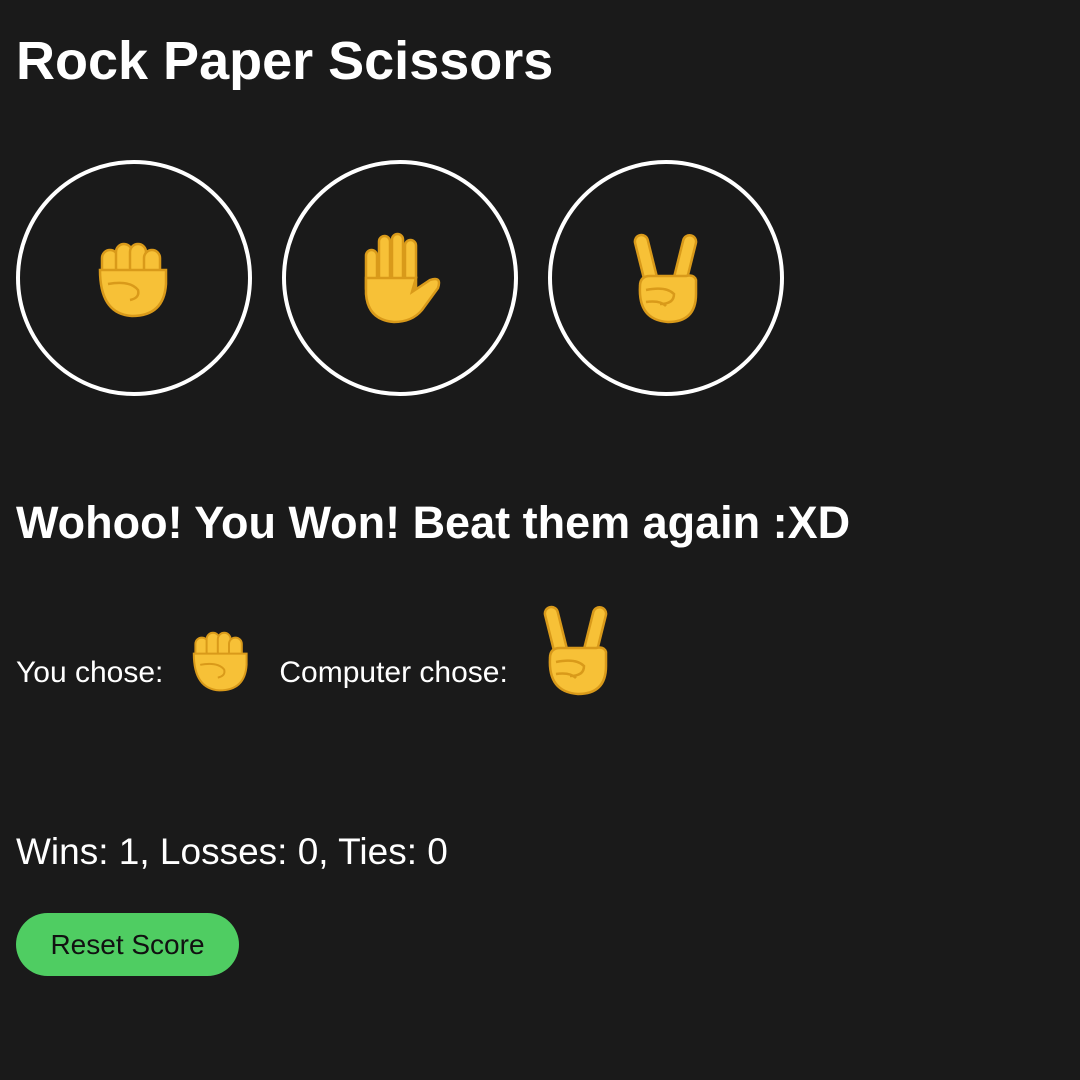 The height and width of the screenshot is (1080, 1080). I want to click on scissors-button, so click(666, 278).